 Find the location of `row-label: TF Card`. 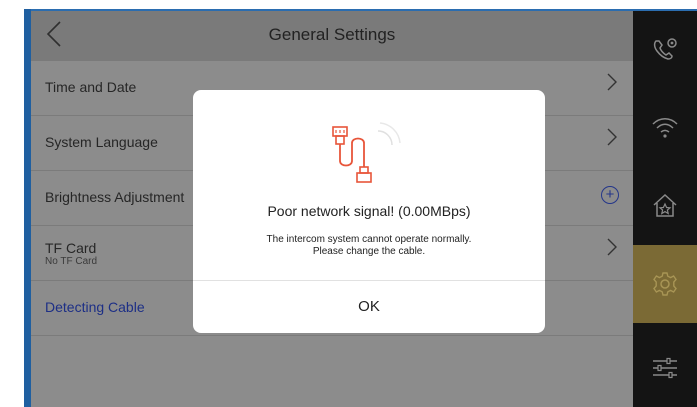

row-label: TF Card is located at coordinates (71, 248).